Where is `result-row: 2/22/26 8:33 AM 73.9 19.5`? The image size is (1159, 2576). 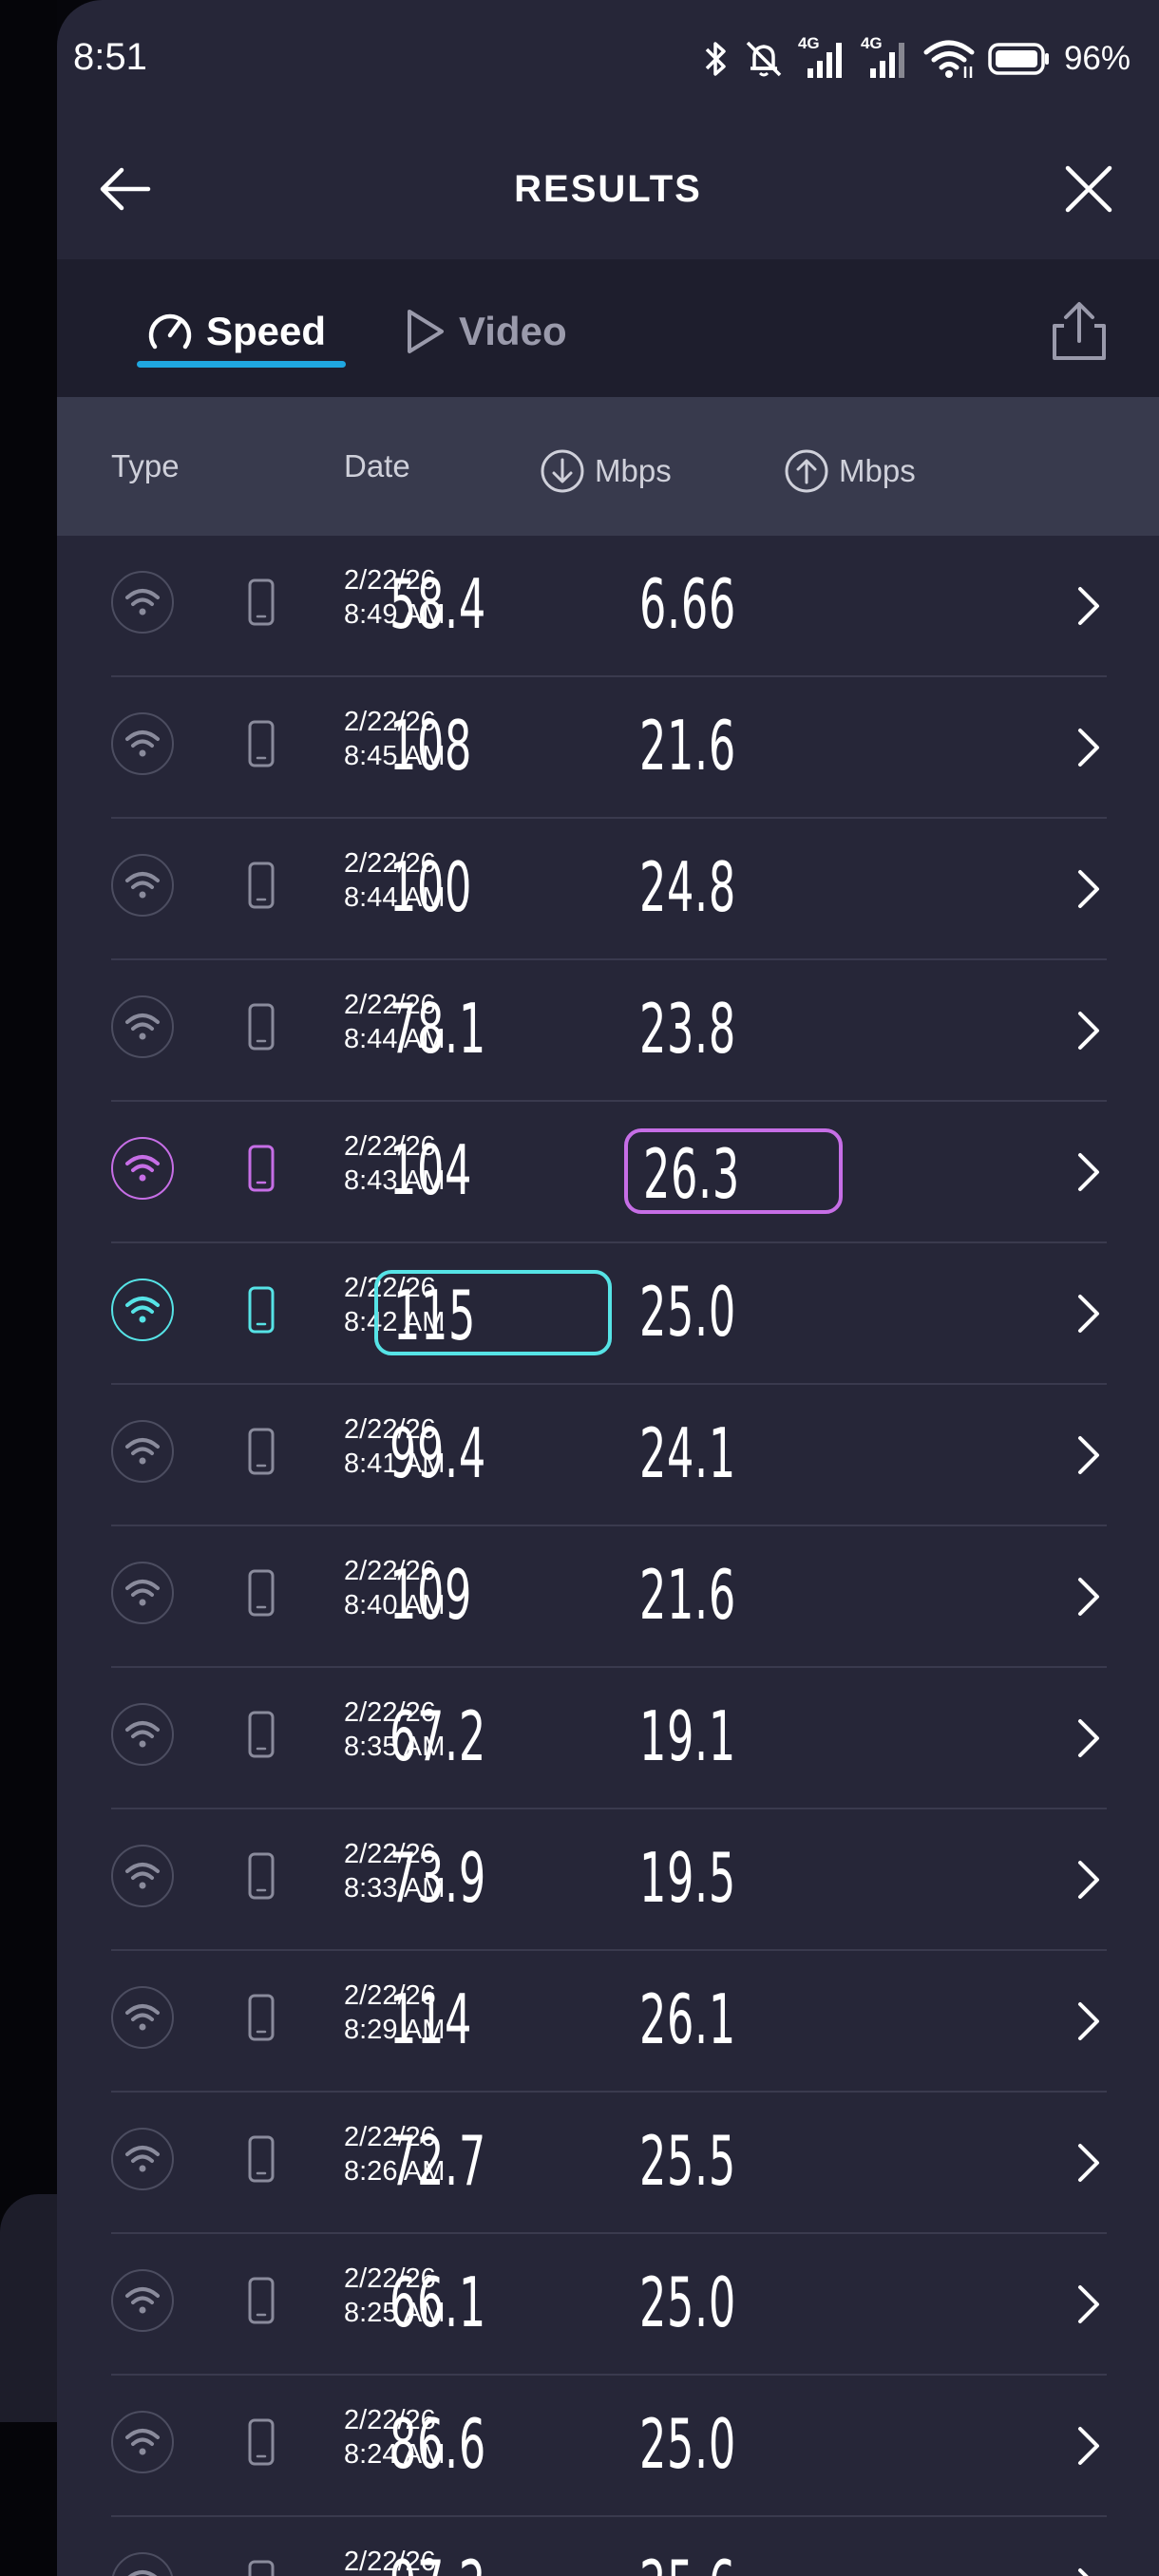
result-row: 2/22/26 8:33 AM 73.9 19.5 is located at coordinates (609, 1880).